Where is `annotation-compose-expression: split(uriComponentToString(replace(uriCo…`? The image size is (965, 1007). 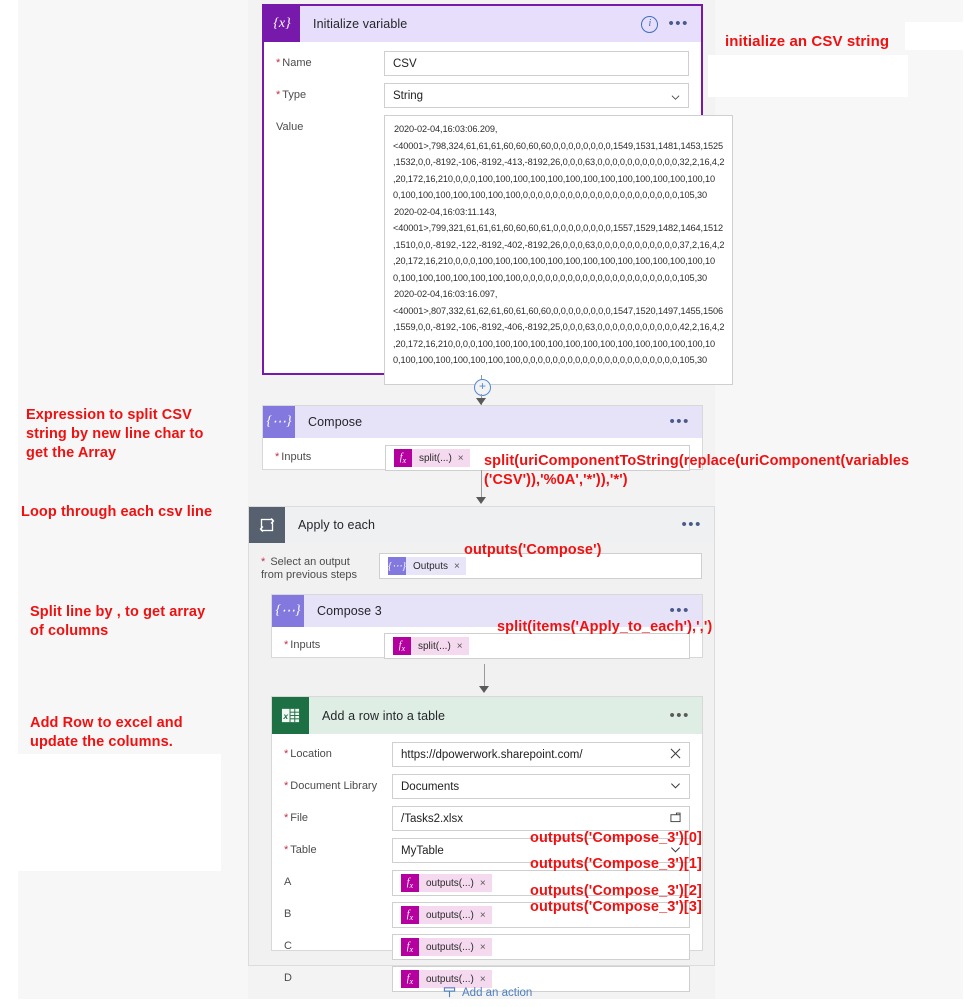
annotation-compose-expression: split(uriComponentToString(replace(uriCo… is located at coordinates (723, 471).